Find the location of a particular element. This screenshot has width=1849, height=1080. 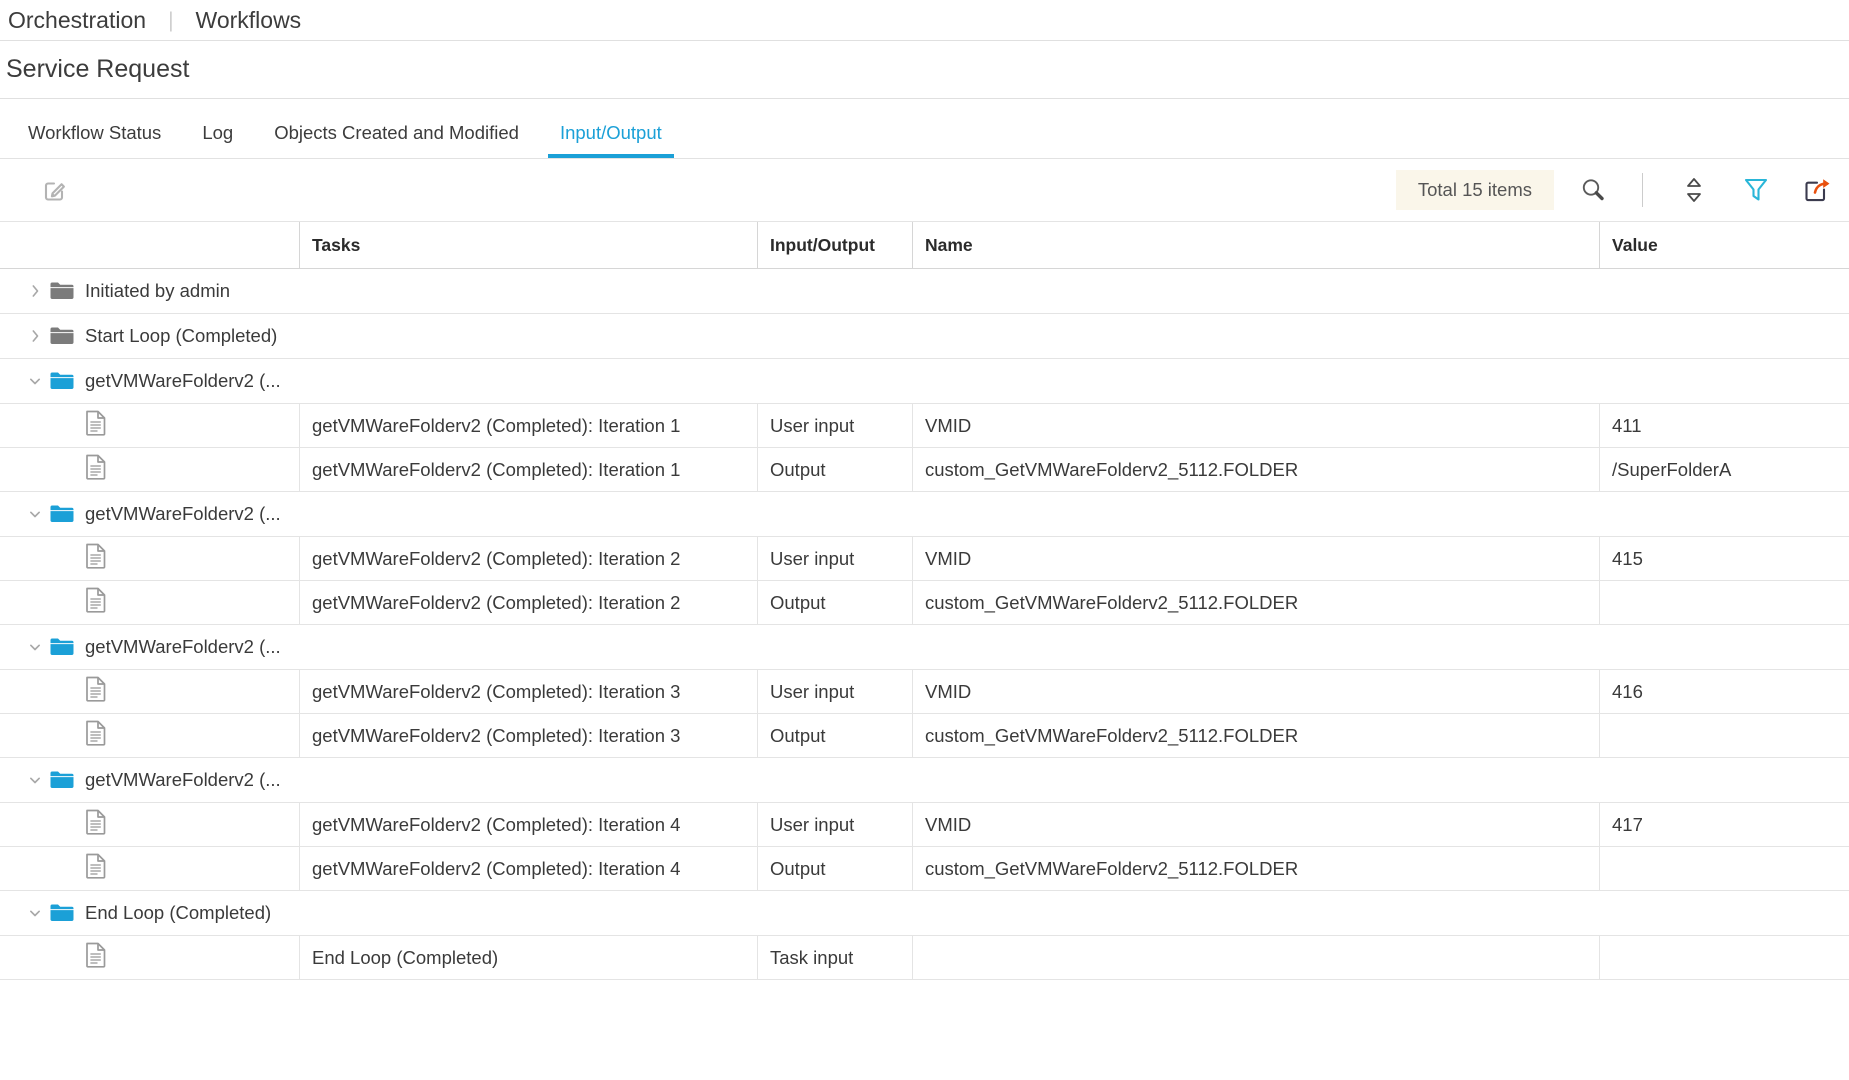

table-group-row: Initiated by admin is located at coordinates (924, 291).